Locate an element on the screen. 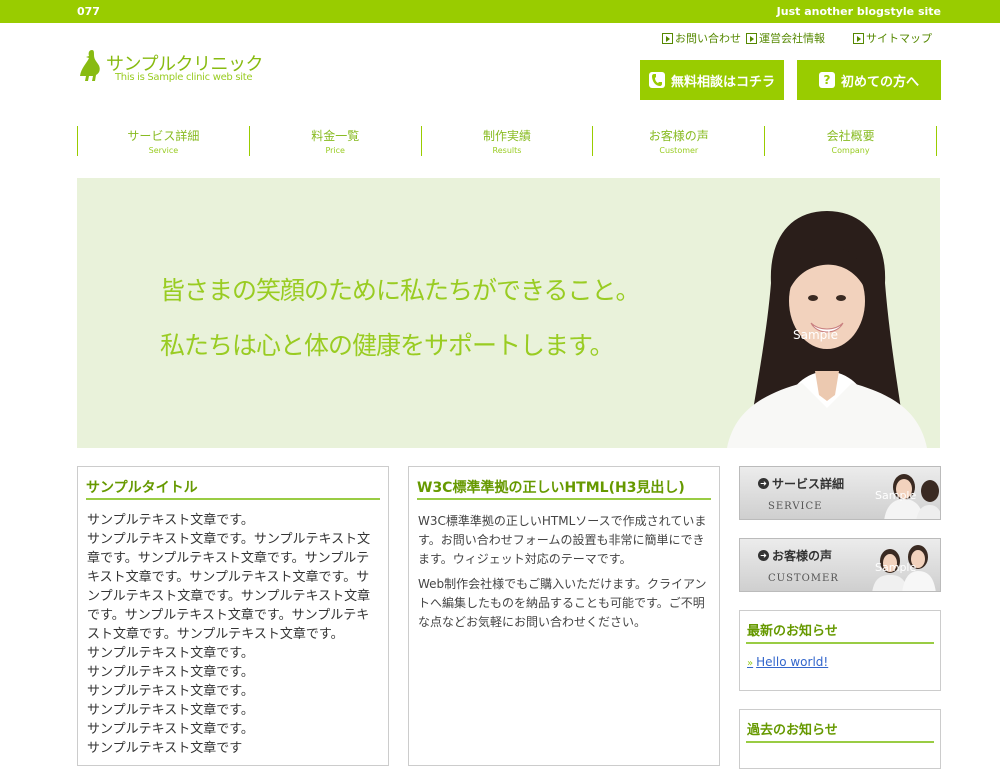 Image resolution: width=1000 pixels, height=769 pixels. banner-title: ➜ お客様の声 is located at coordinates (795, 555).